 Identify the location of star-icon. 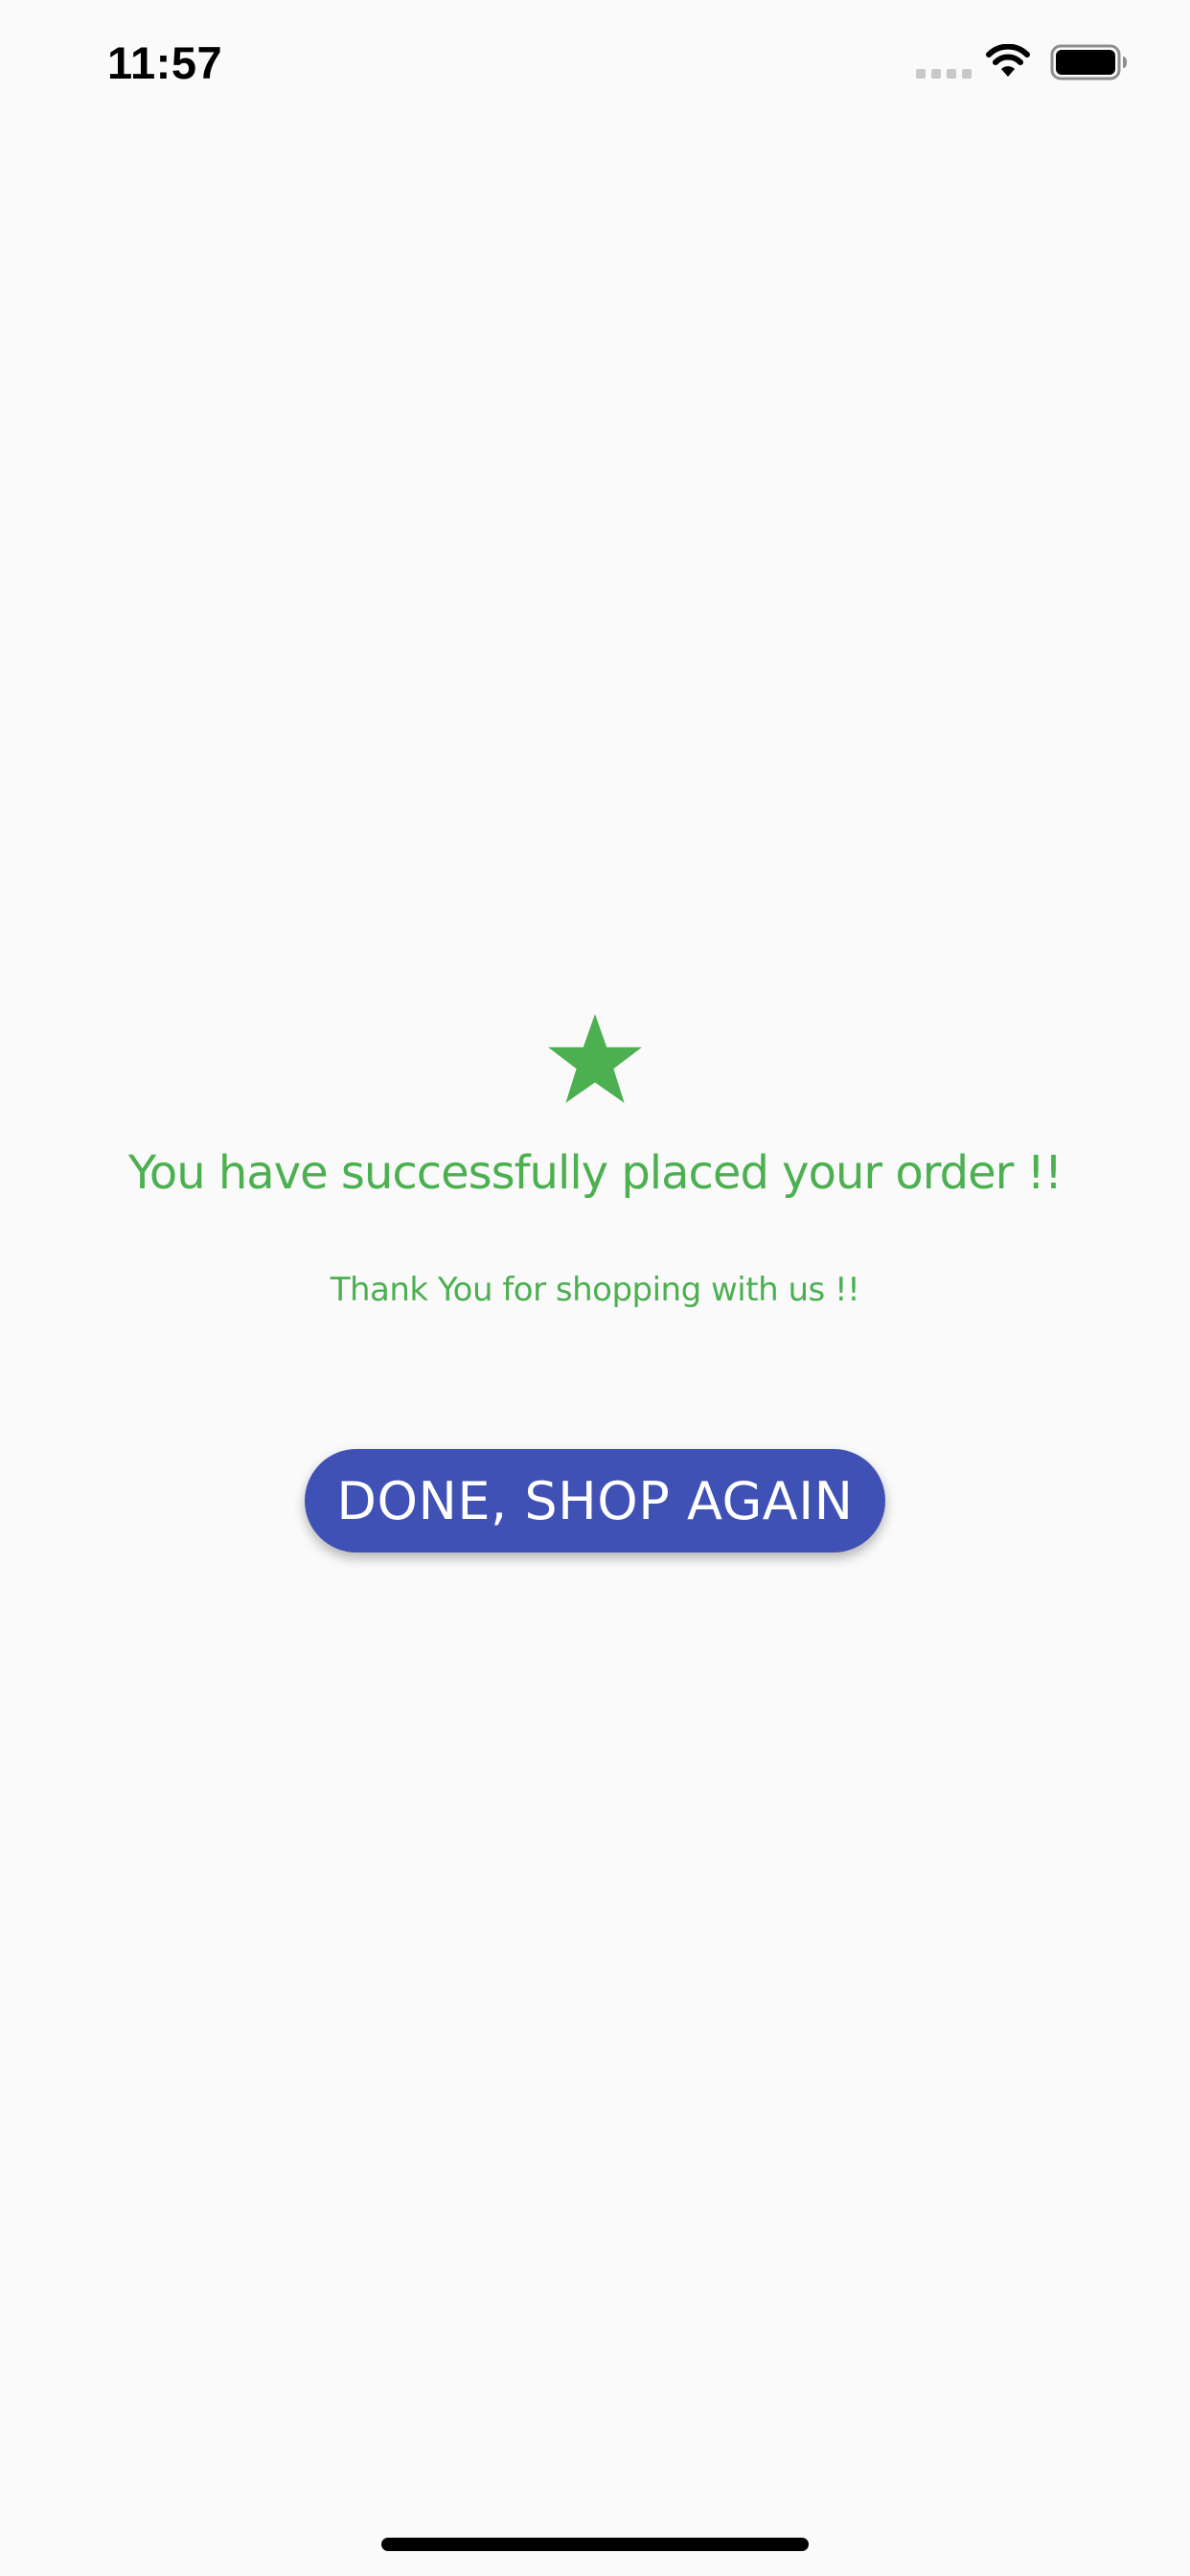
(595, 1058).